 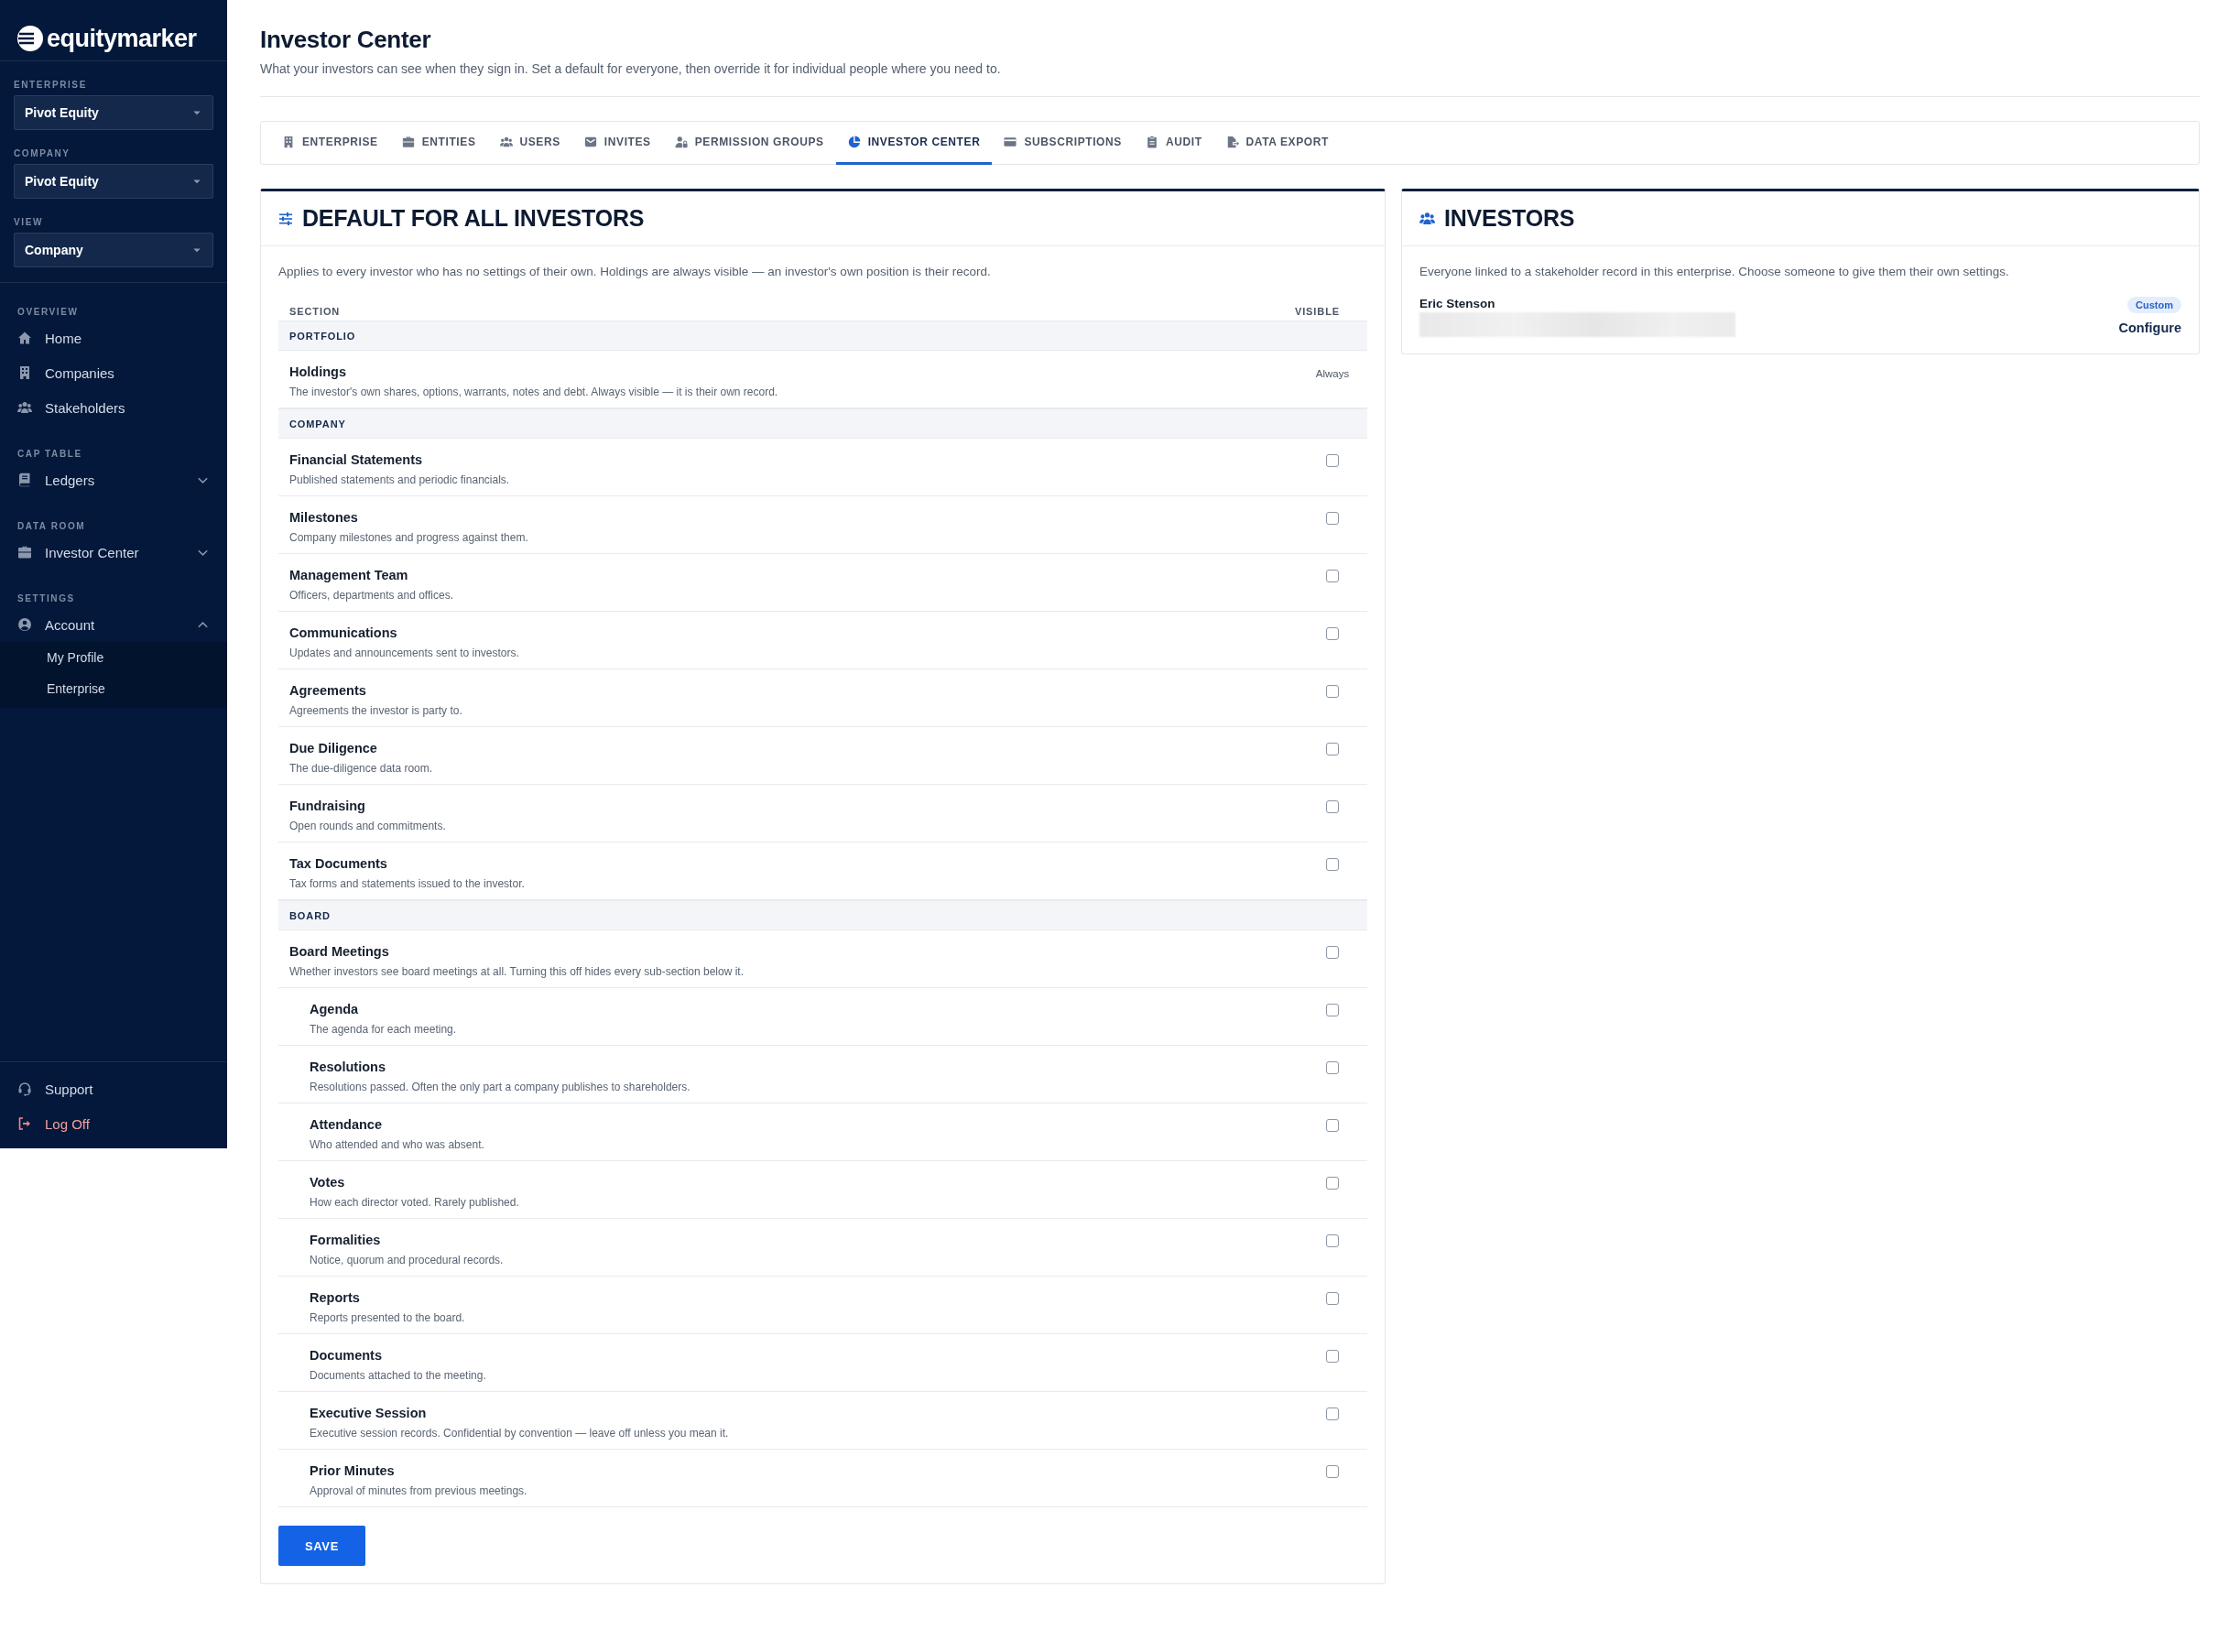 I want to click on section-title: Due Diligence, so click(x=333, y=748).